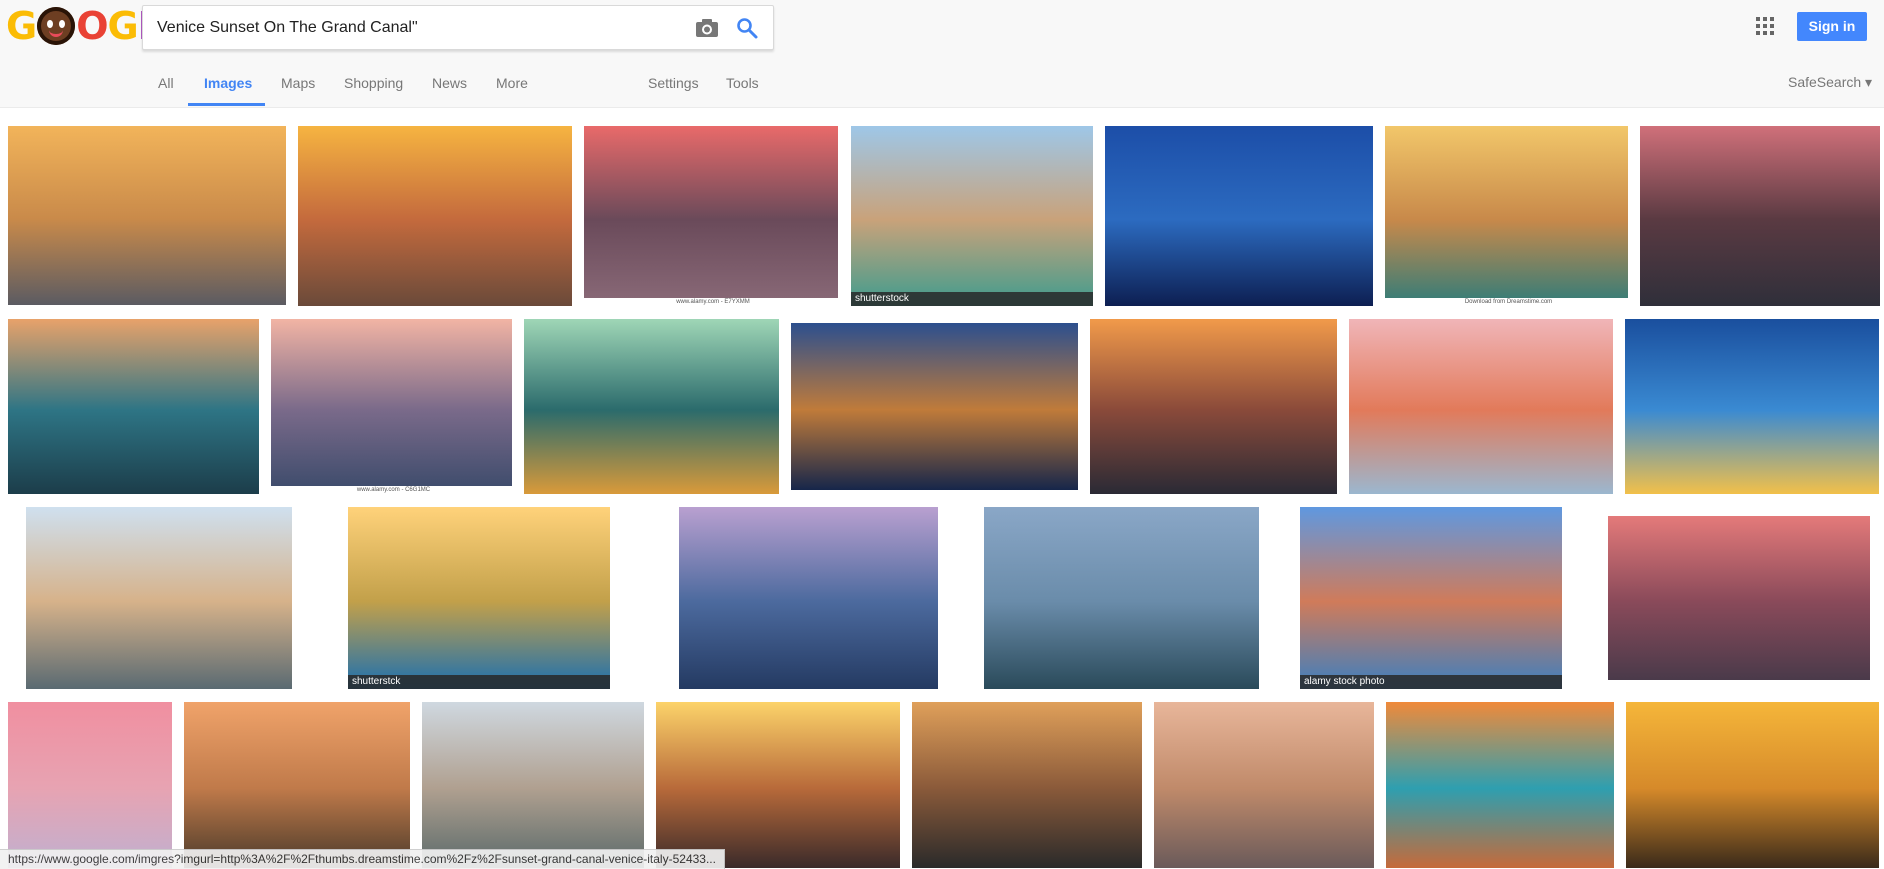 This screenshot has width=1884, height=869. What do you see at coordinates (21, 26) in the screenshot?
I see `logo-letter-g: G` at bounding box center [21, 26].